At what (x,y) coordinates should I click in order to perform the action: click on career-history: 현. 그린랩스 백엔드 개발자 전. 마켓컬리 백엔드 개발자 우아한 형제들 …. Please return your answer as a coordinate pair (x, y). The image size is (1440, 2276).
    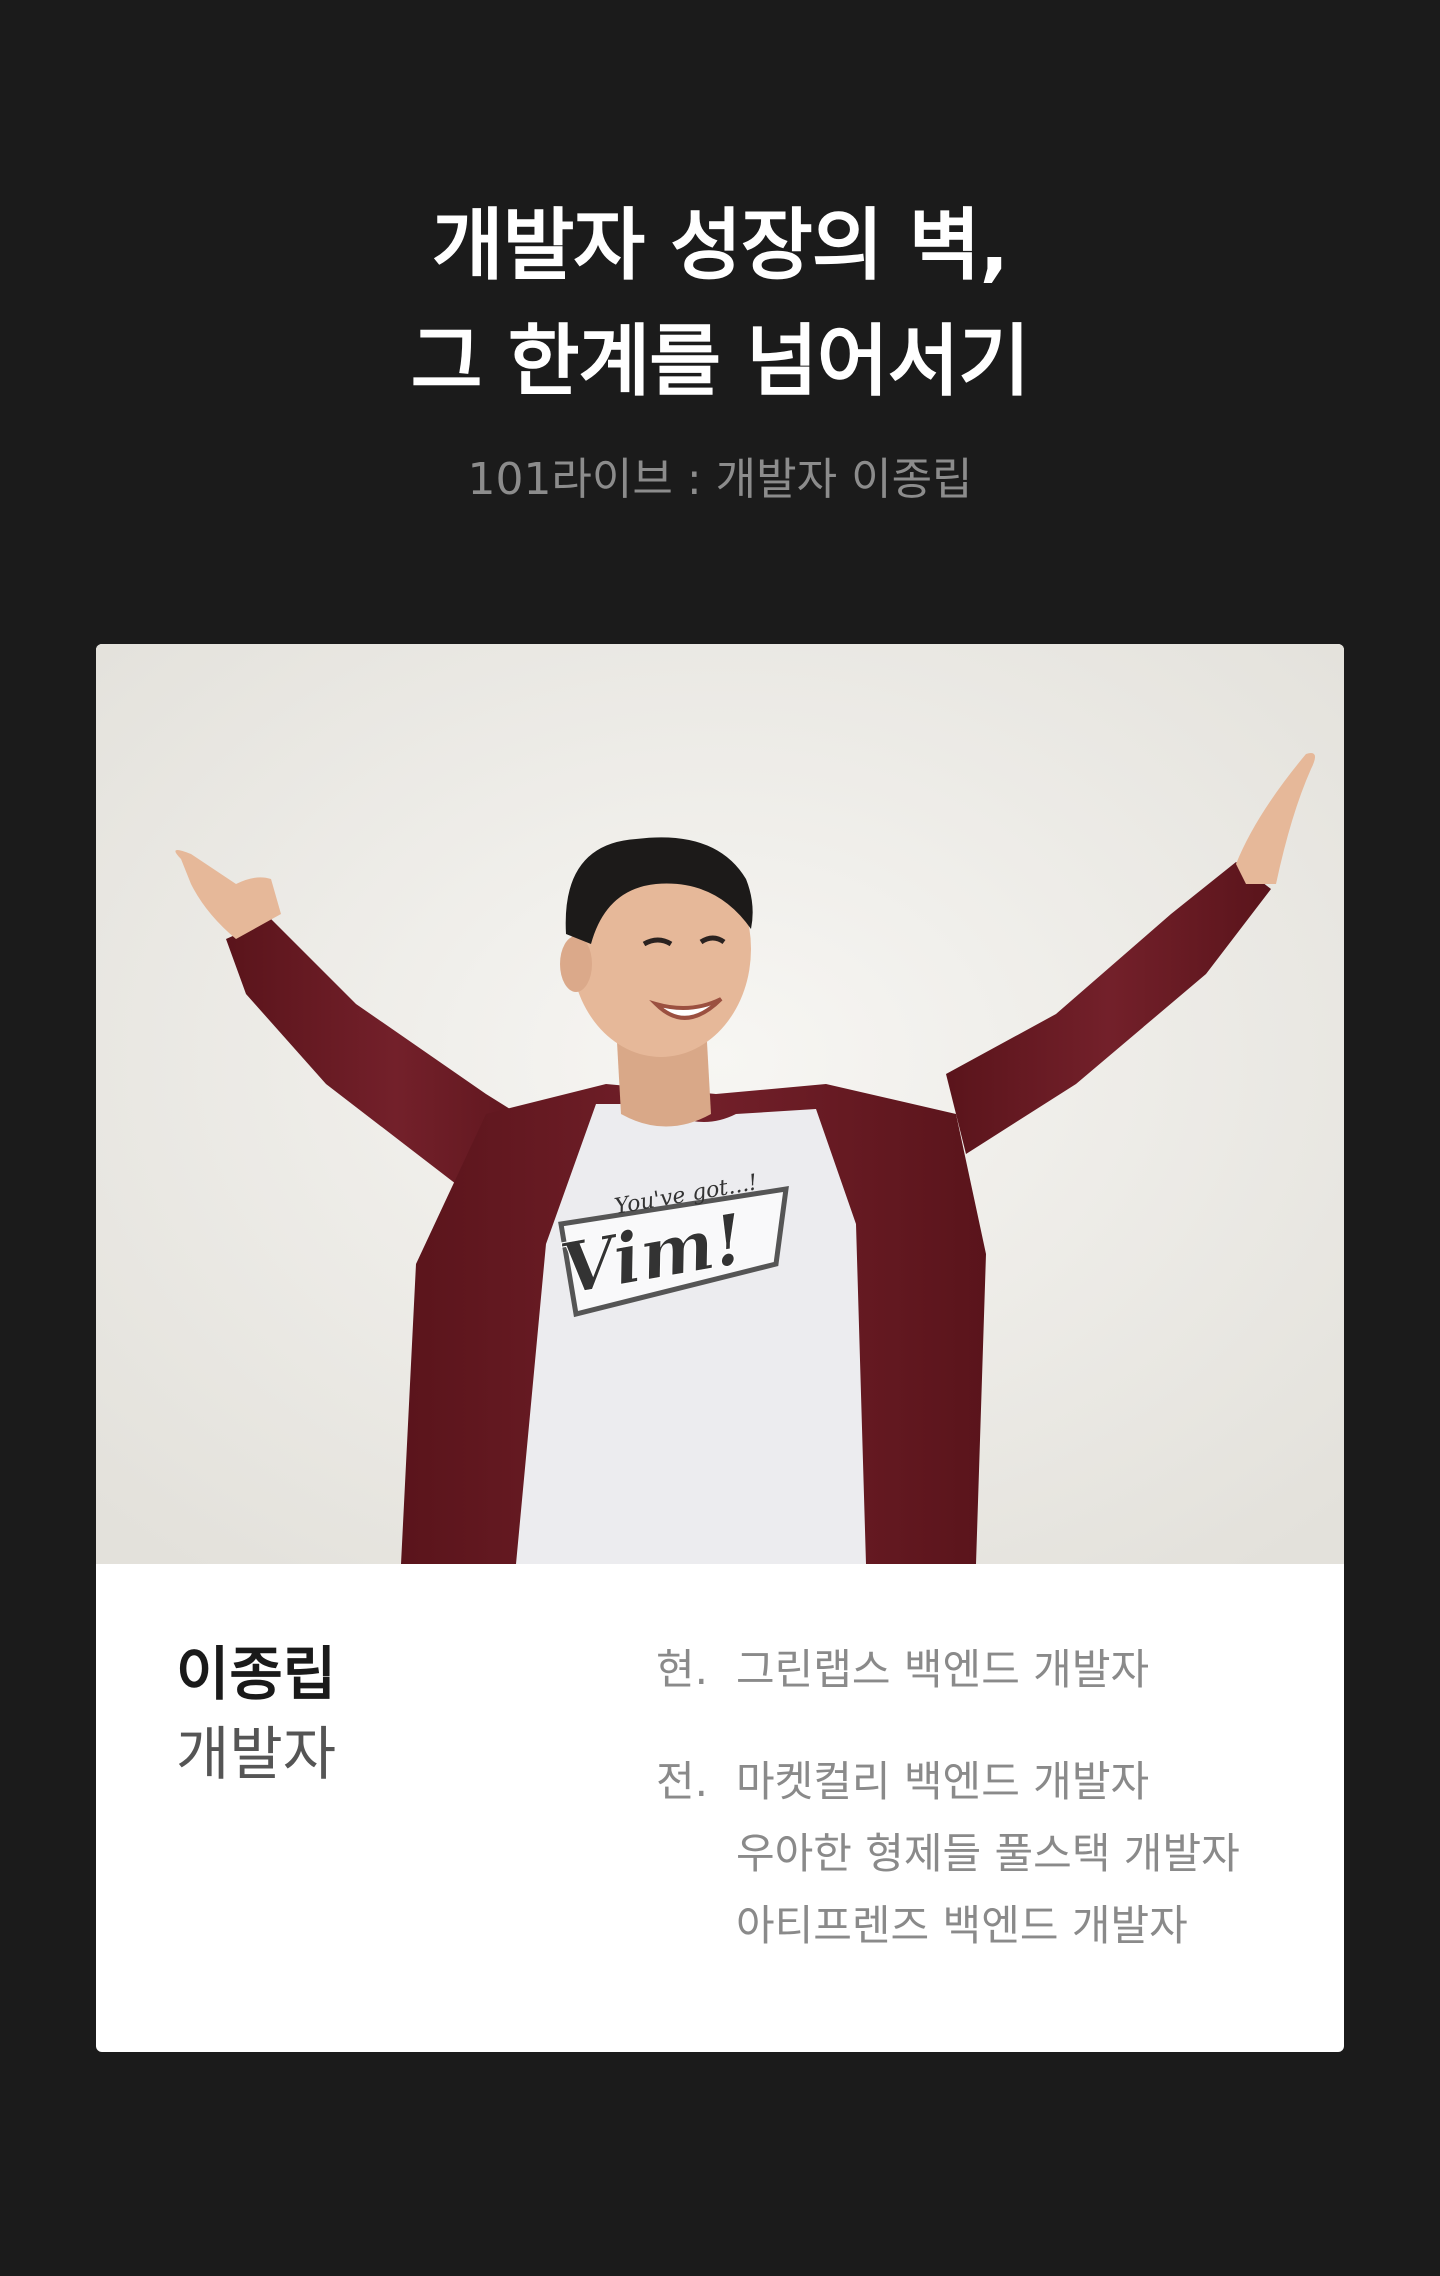
    Looking at the image, I should click on (986, 1798).